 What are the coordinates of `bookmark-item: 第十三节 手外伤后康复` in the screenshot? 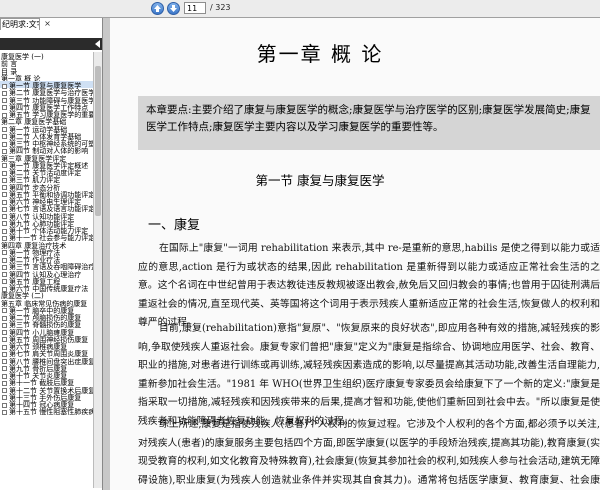 It's located at (46, 397).